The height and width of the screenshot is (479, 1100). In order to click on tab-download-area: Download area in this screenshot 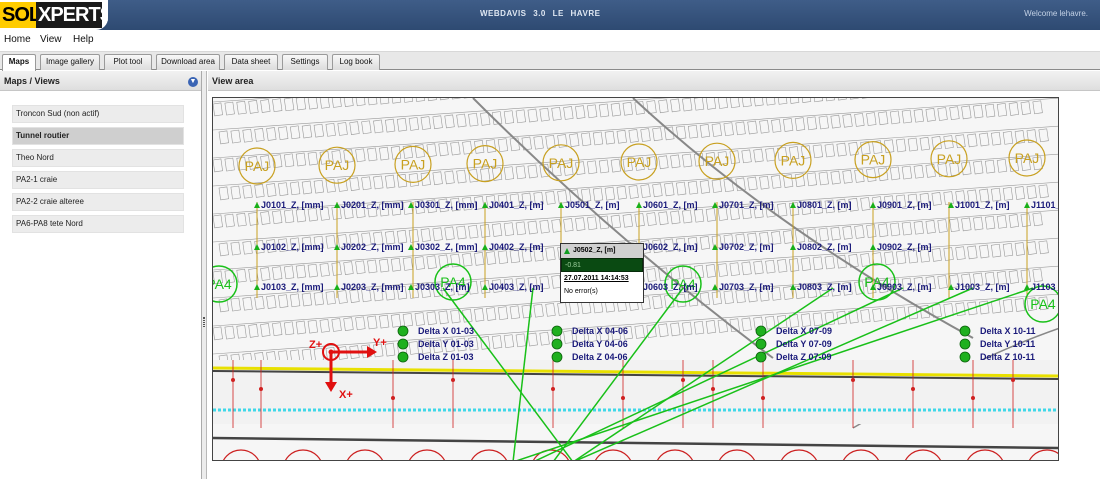, I will do `click(188, 62)`.